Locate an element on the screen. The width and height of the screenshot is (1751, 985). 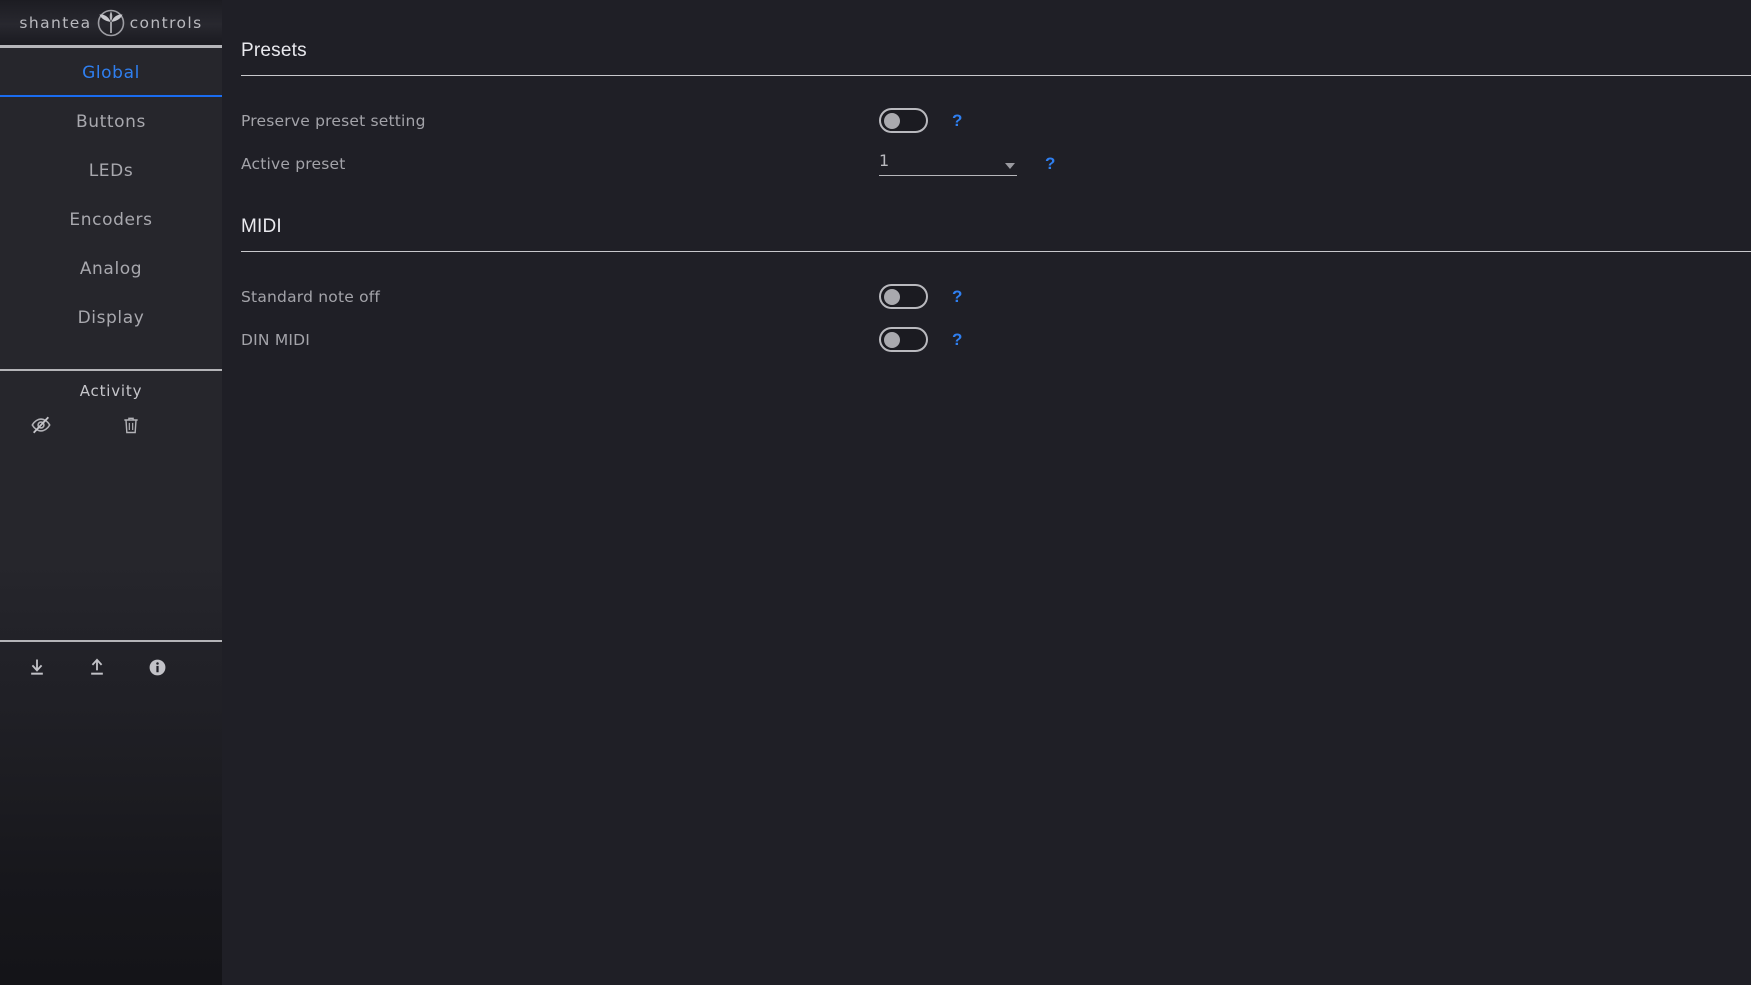
download-icon is located at coordinates (37, 667).